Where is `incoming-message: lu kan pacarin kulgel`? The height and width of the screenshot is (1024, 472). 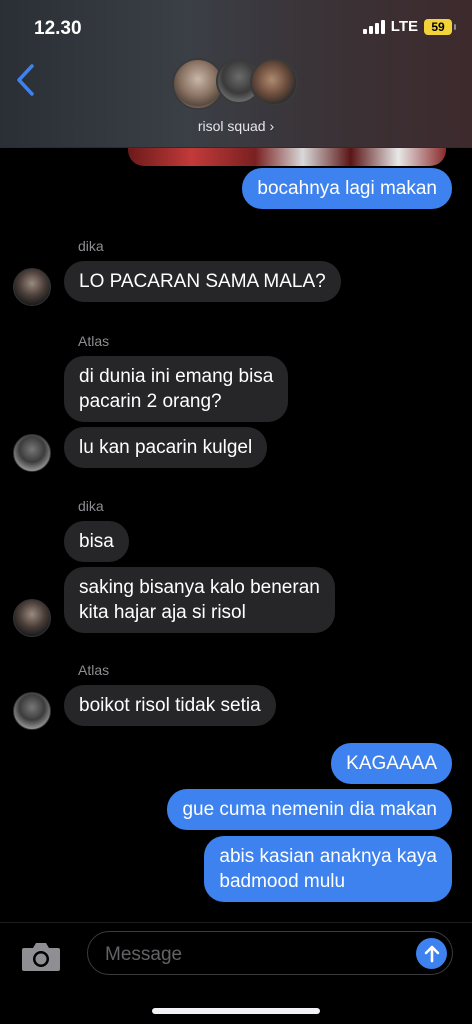
incoming-message: lu kan pacarin kulgel is located at coordinates (166, 447).